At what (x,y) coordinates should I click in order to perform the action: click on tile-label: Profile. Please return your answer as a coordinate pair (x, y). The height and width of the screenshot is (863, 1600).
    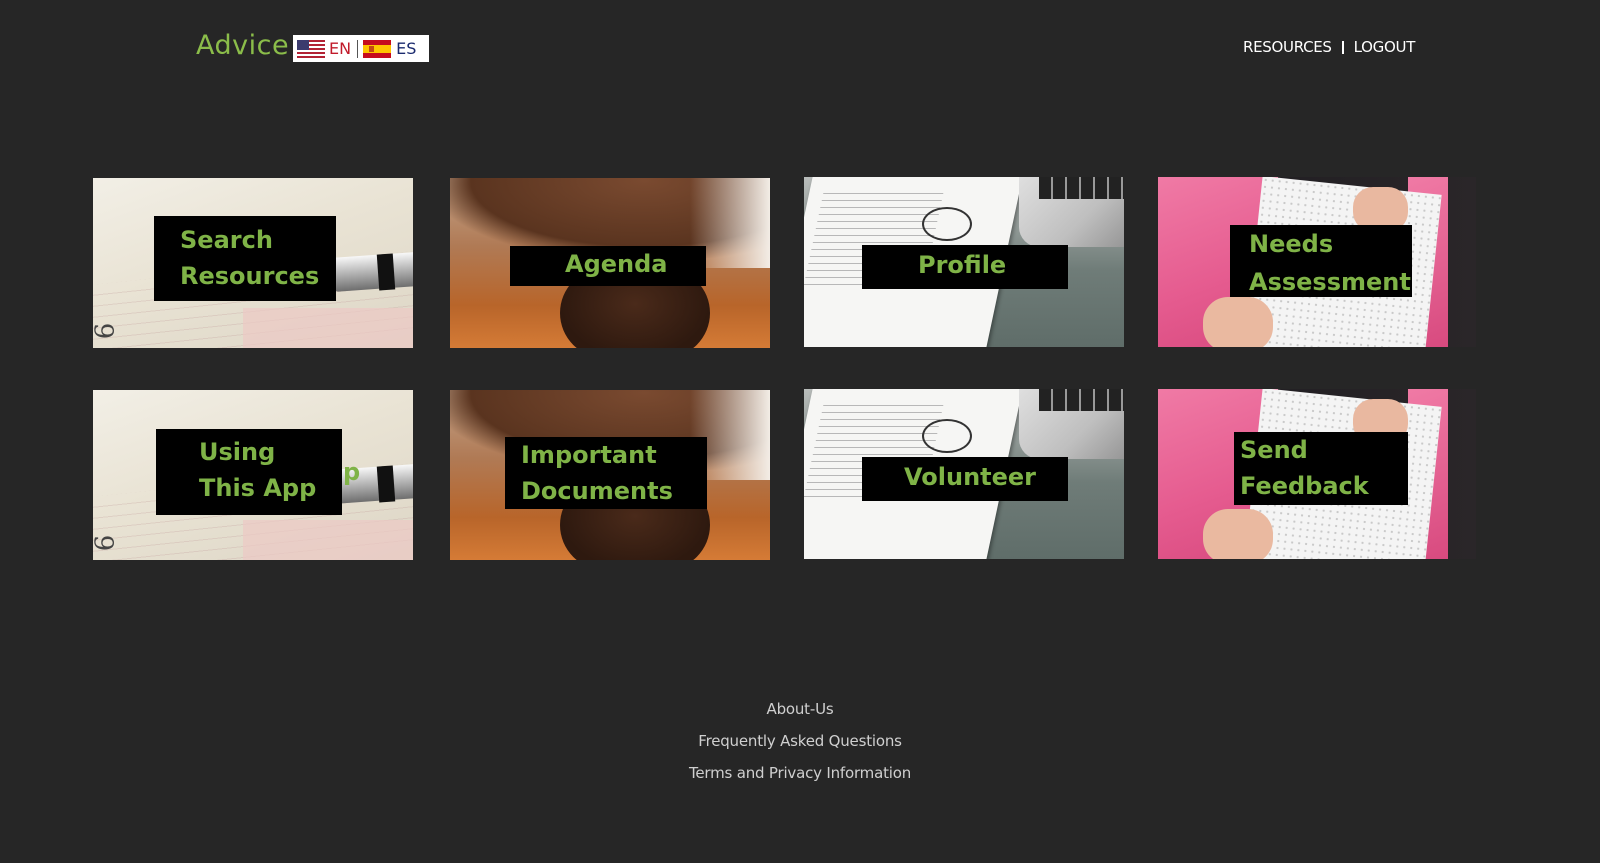
    Looking at the image, I should click on (965, 267).